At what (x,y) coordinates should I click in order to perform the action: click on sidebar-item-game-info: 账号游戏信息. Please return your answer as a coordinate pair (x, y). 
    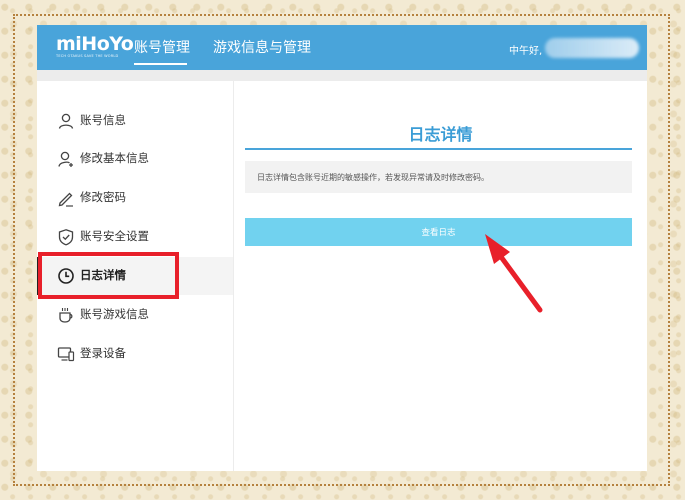
    Looking at the image, I should click on (135, 315).